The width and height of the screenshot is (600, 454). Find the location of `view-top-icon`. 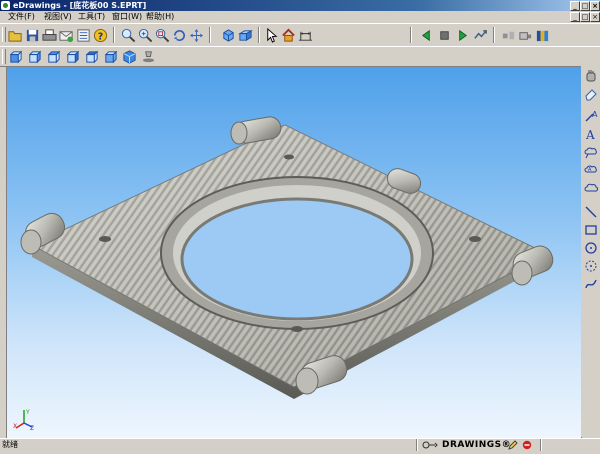

view-top-icon is located at coordinates (91, 56).